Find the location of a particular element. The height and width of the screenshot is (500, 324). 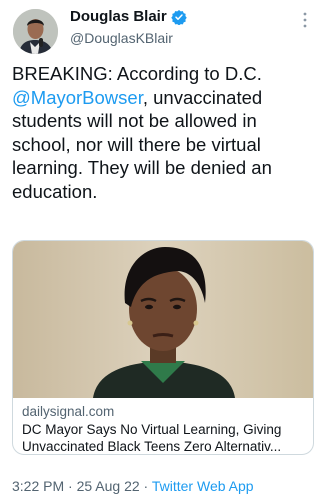

card-domain: dailysignal.com is located at coordinates (68, 411).